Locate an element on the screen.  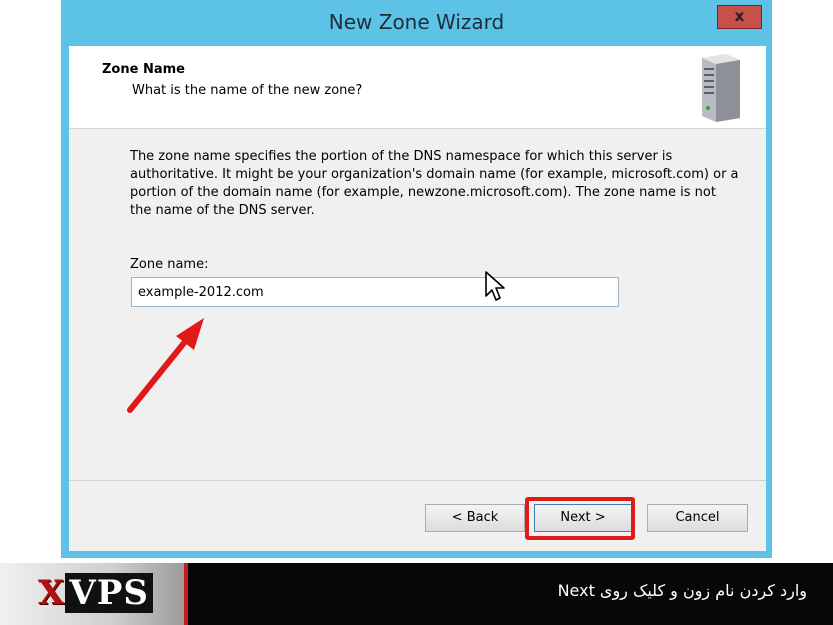
back-button: < Back is located at coordinates (475, 518).